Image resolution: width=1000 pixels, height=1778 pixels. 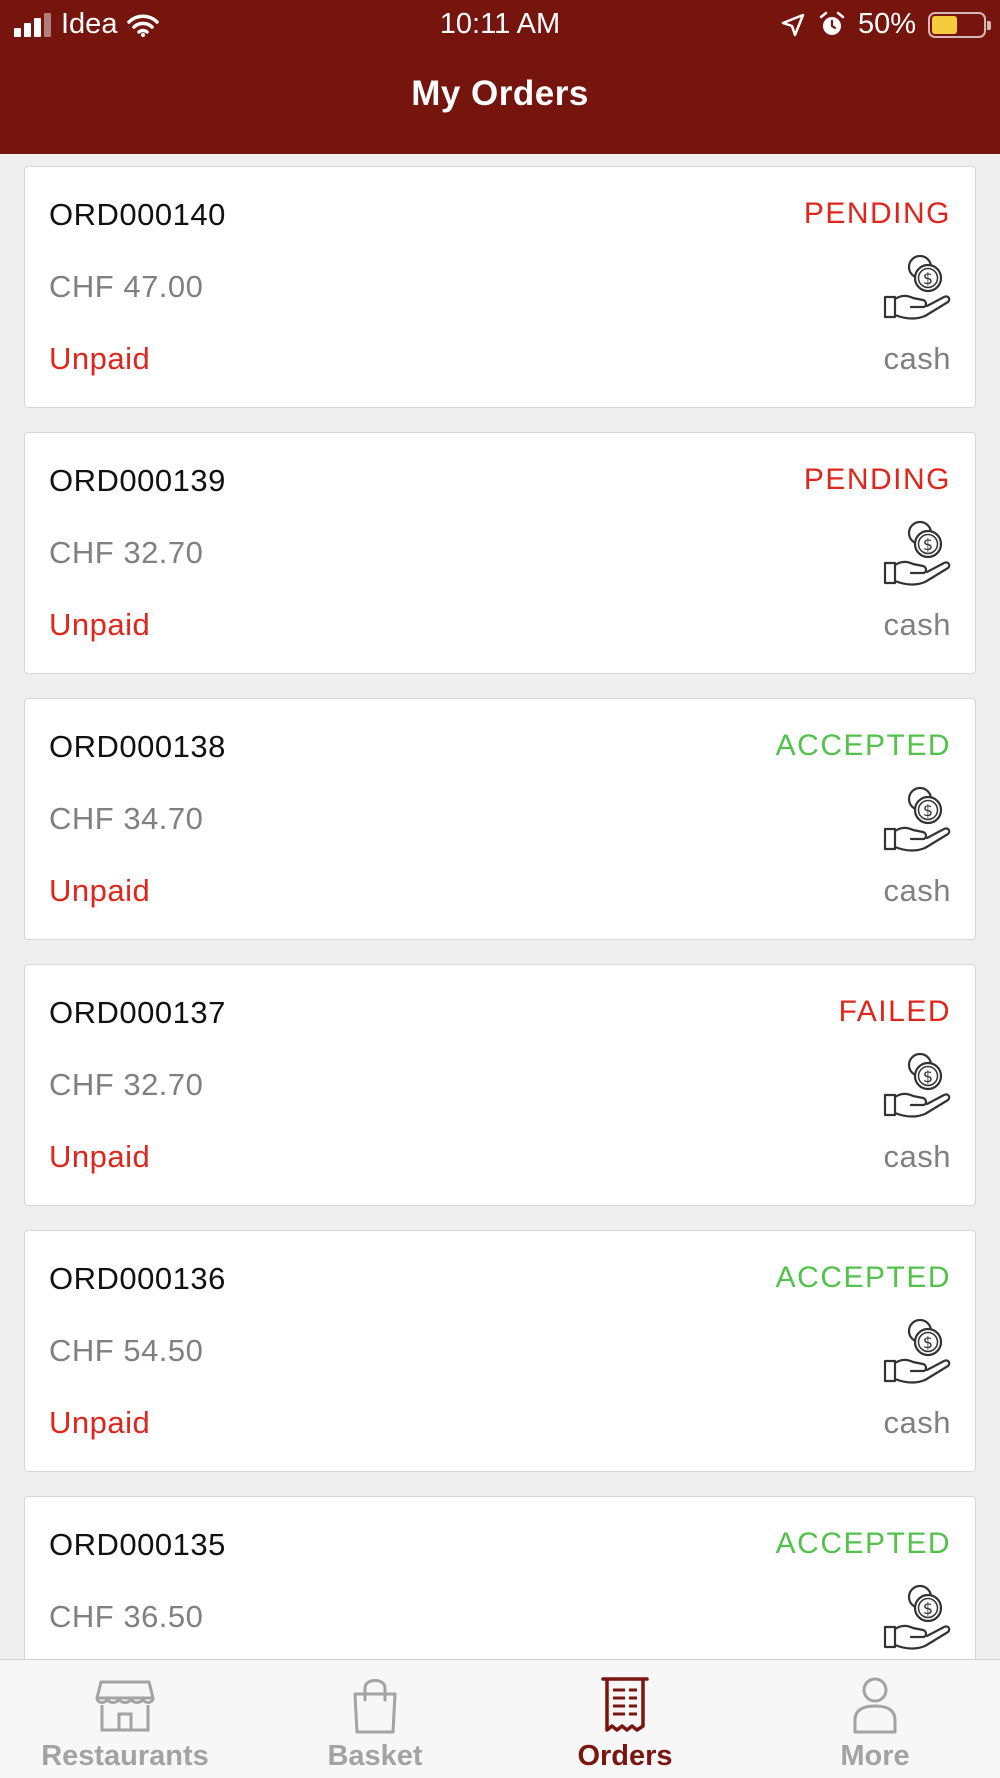 I want to click on shopping-bag-icon, so click(x=375, y=1706).